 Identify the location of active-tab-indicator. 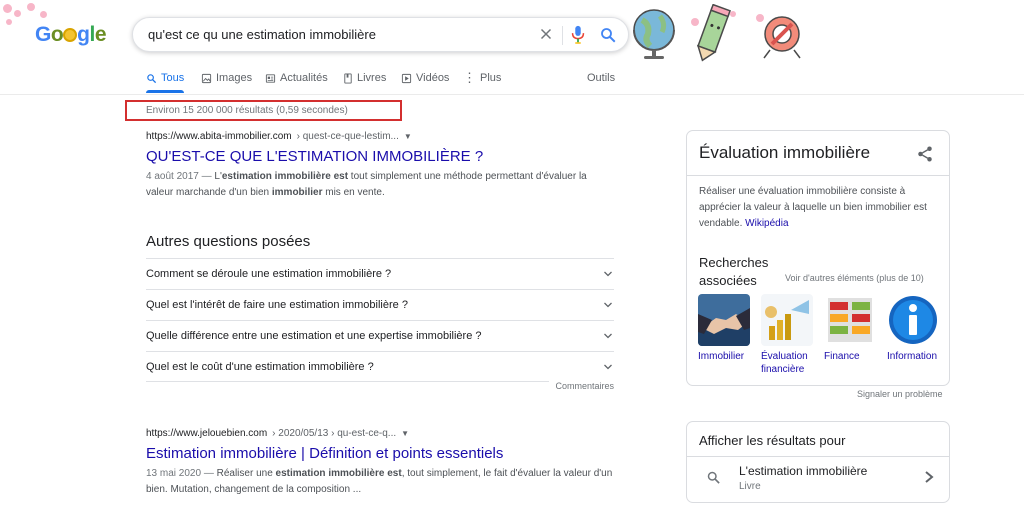
(165, 91).